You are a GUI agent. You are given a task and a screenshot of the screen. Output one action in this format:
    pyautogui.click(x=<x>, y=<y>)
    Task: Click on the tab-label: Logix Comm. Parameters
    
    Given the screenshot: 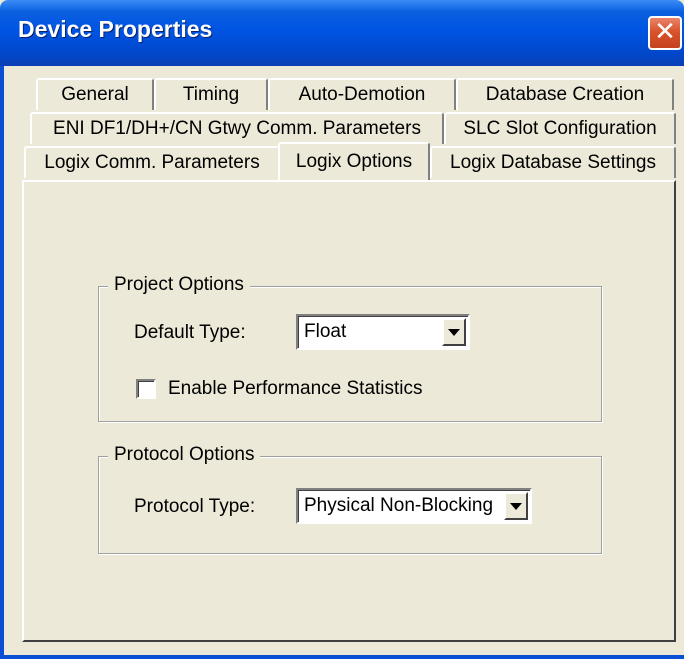 What is the action you would take?
    pyautogui.click(x=152, y=162)
    